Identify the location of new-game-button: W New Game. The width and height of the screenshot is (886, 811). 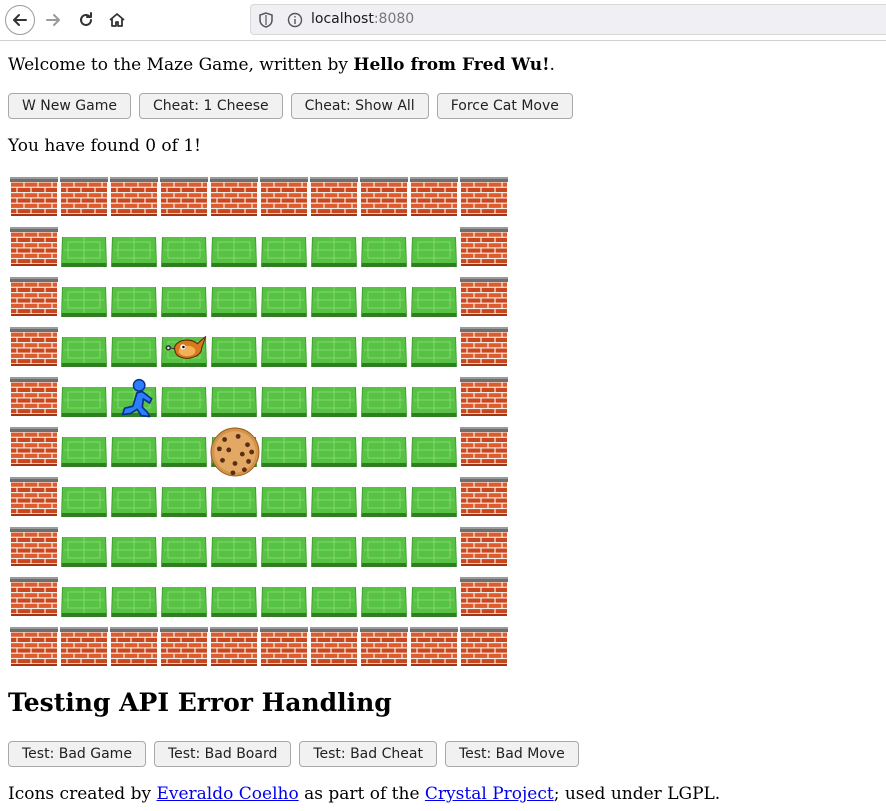
(69, 106).